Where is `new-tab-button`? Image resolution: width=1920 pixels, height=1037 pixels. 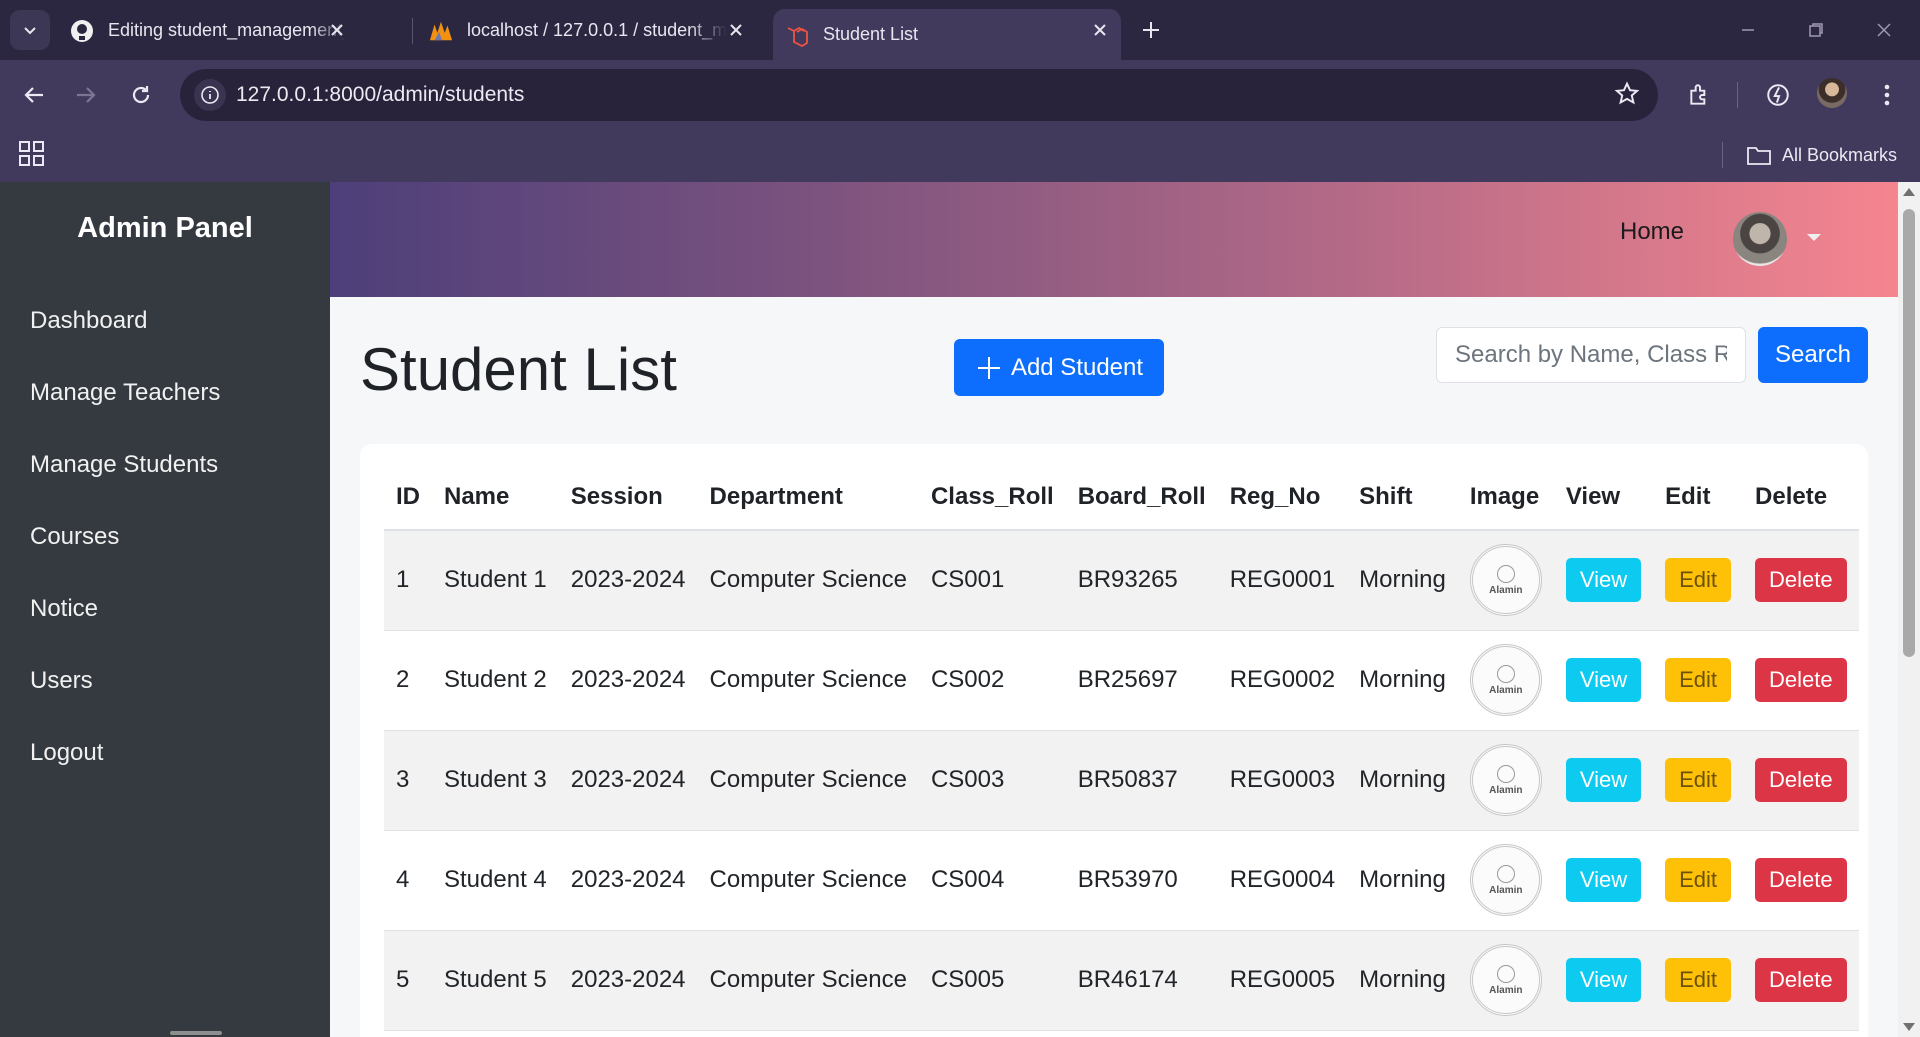
new-tab-button is located at coordinates (1151, 30).